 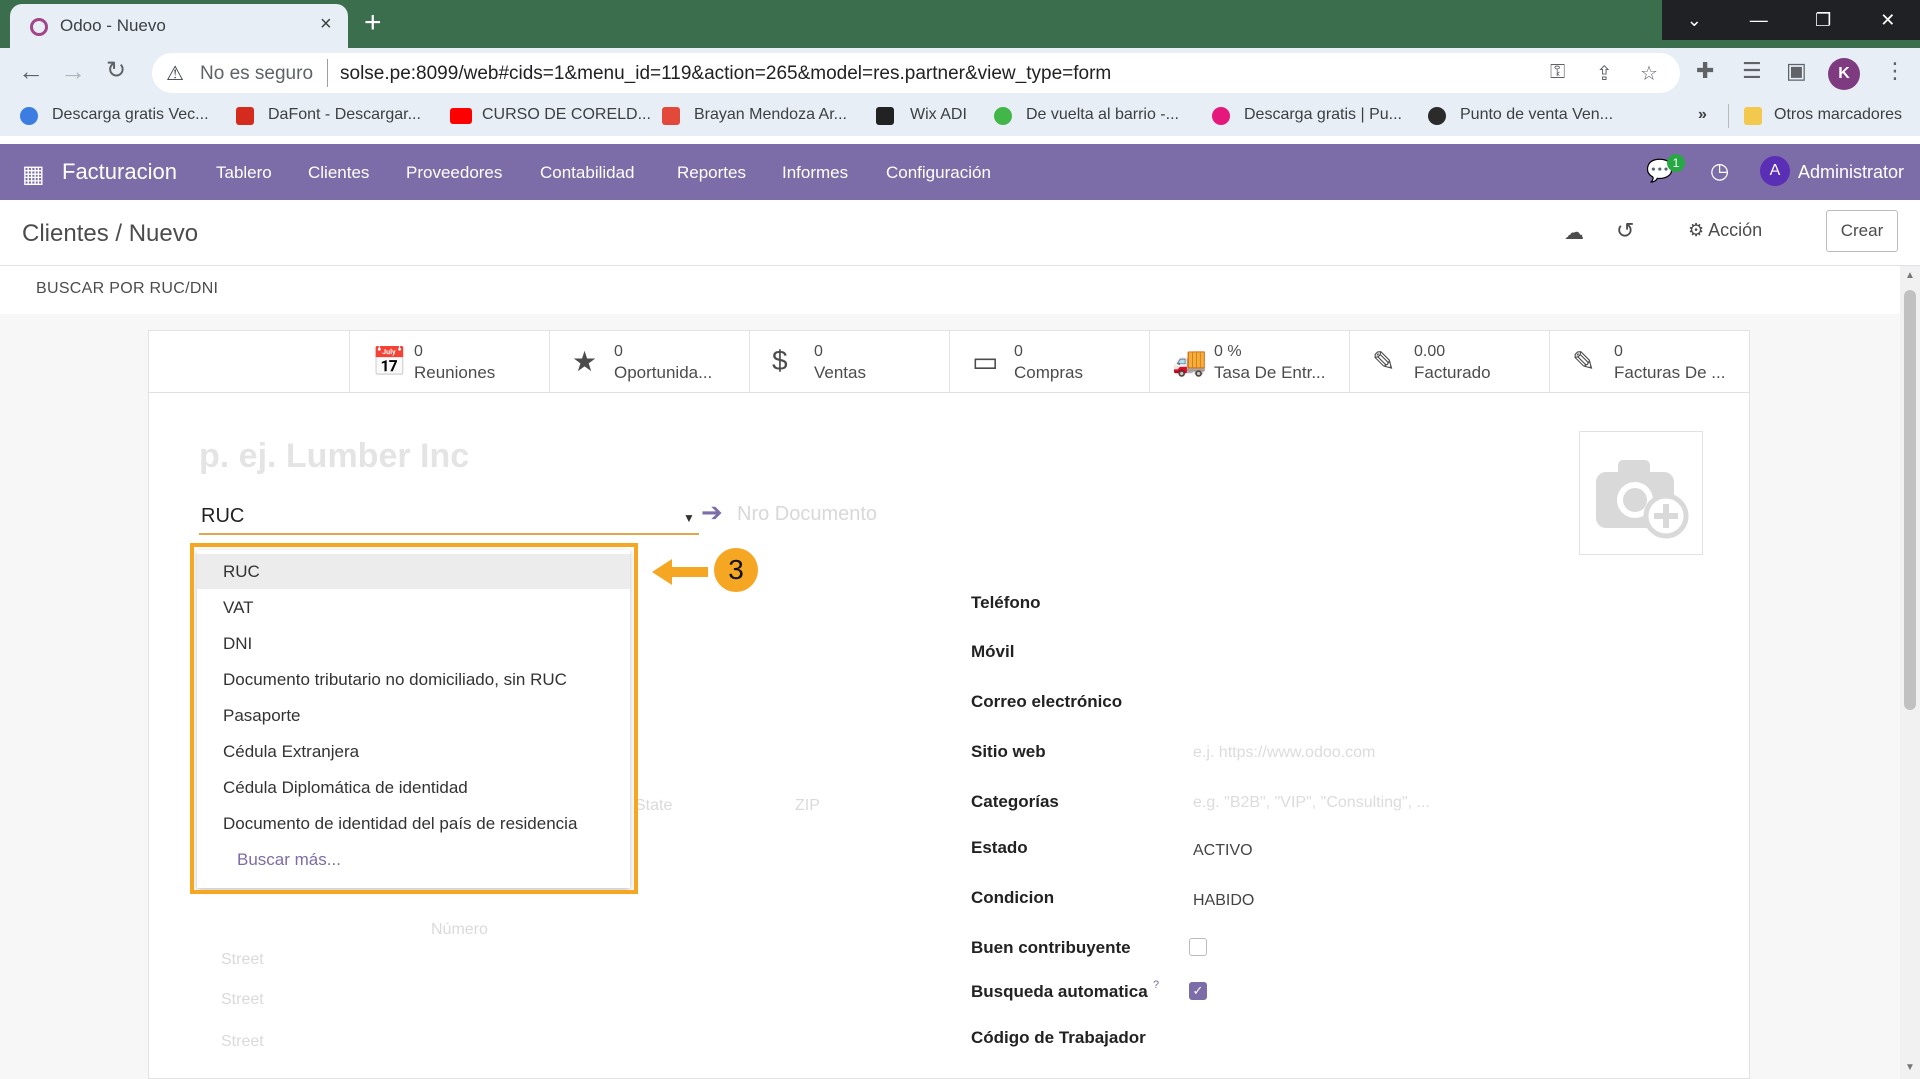 I want to click on smart-value: 0, so click(x=1618, y=351).